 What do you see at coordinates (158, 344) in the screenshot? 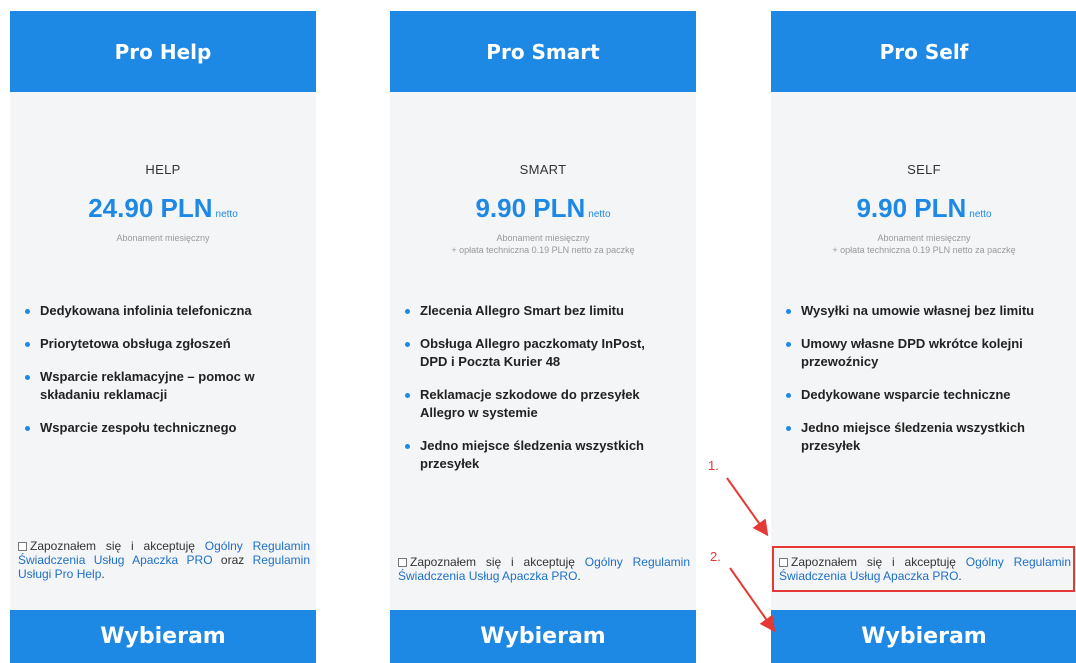
I see `feature-item: Priorytetowa obsługa zgłoszeń` at bounding box center [158, 344].